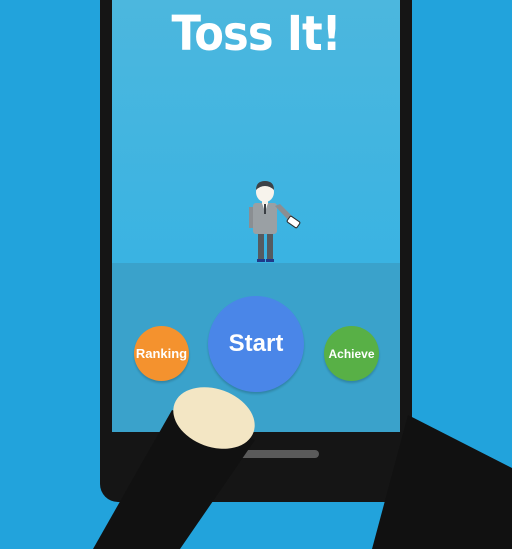 The height and width of the screenshot is (549, 512). Describe the element at coordinates (275, 221) in the screenshot. I see `businessman-with-phone-icon` at that location.